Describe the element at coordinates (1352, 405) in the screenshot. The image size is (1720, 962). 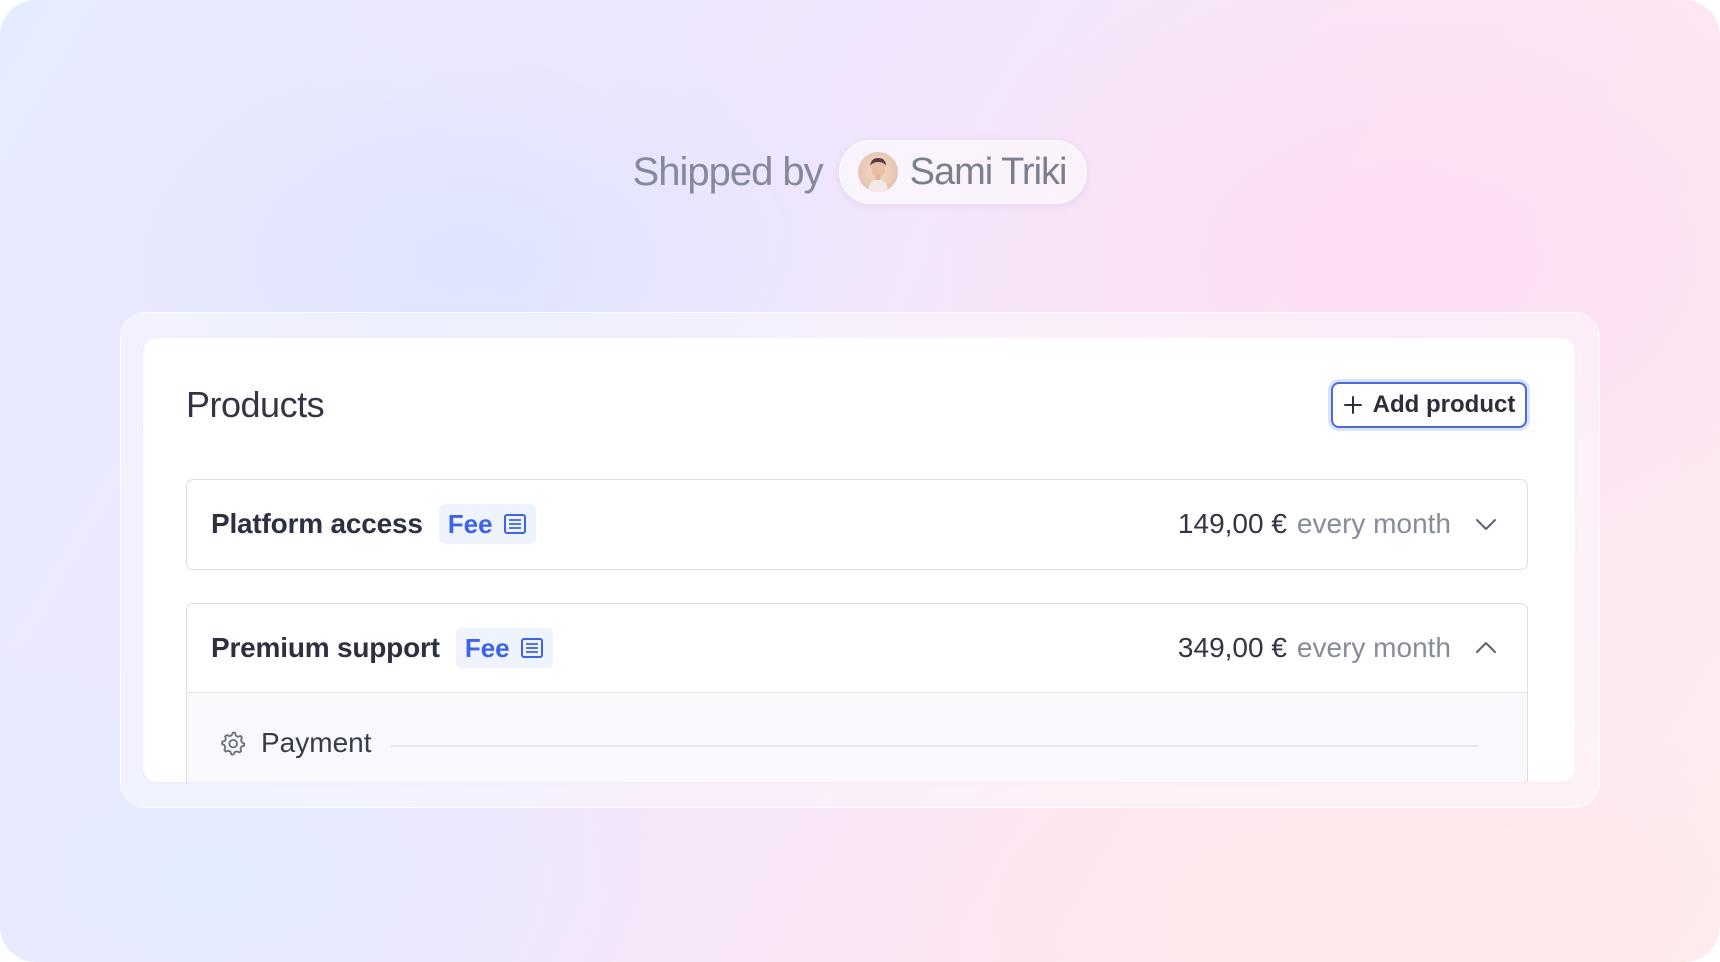
I see `plus-icon` at that location.